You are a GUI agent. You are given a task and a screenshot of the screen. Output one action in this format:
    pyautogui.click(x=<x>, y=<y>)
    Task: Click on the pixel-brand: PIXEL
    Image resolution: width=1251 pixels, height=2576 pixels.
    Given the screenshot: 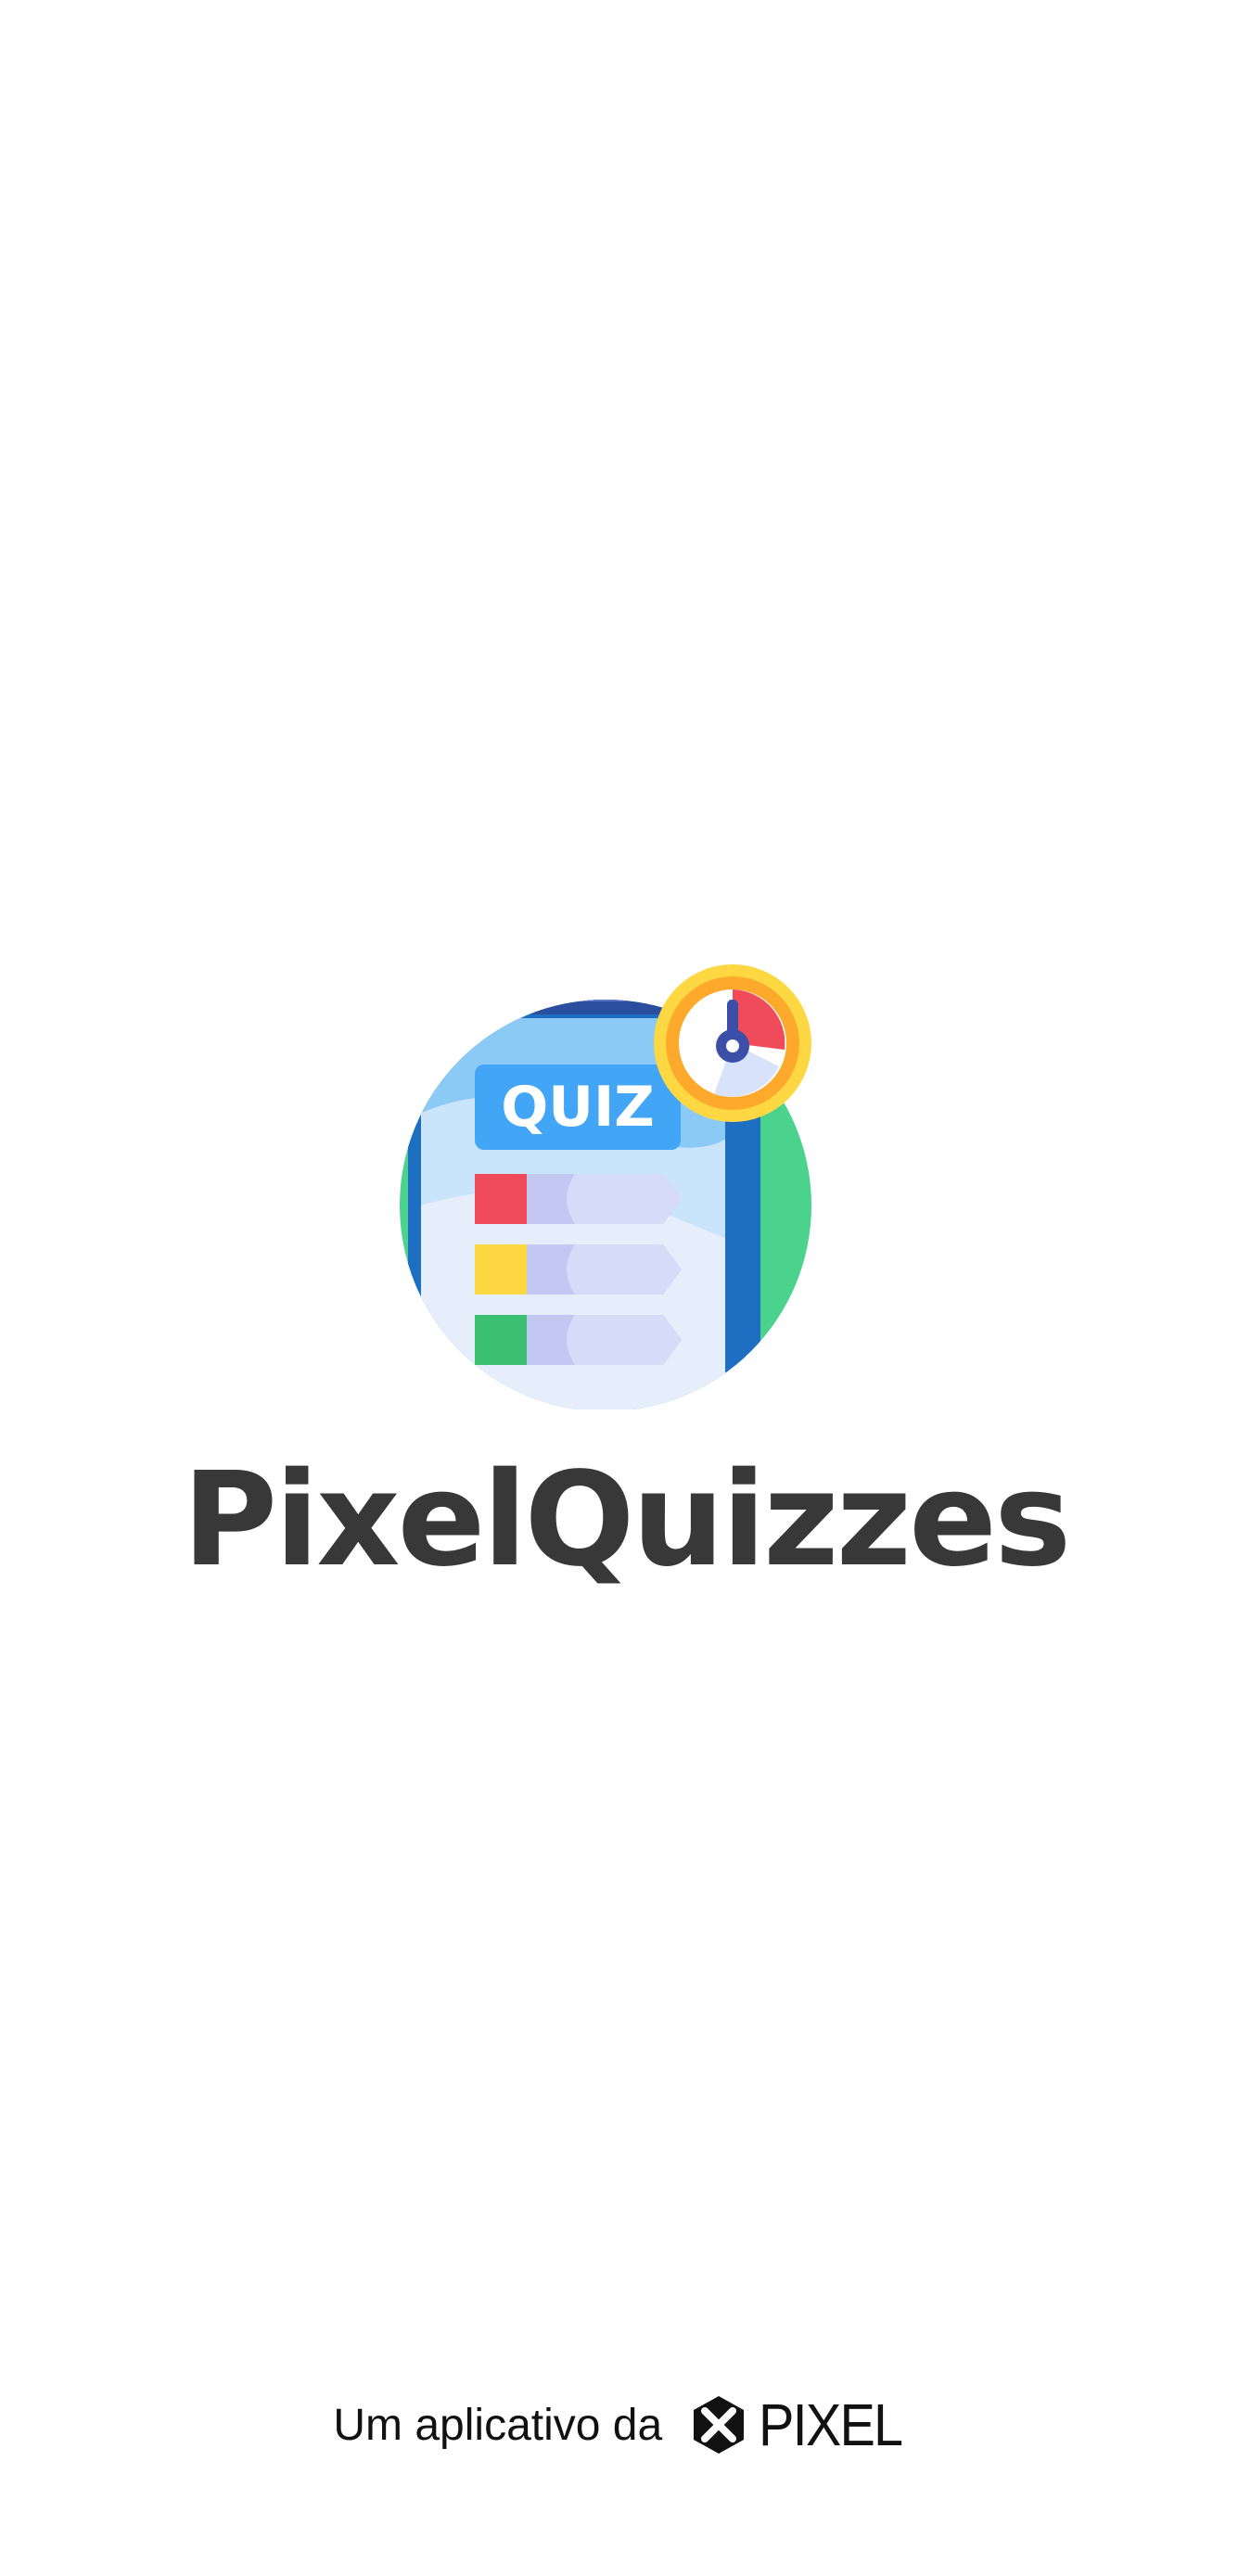 What is the action you would take?
    pyautogui.click(x=803, y=2425)
    